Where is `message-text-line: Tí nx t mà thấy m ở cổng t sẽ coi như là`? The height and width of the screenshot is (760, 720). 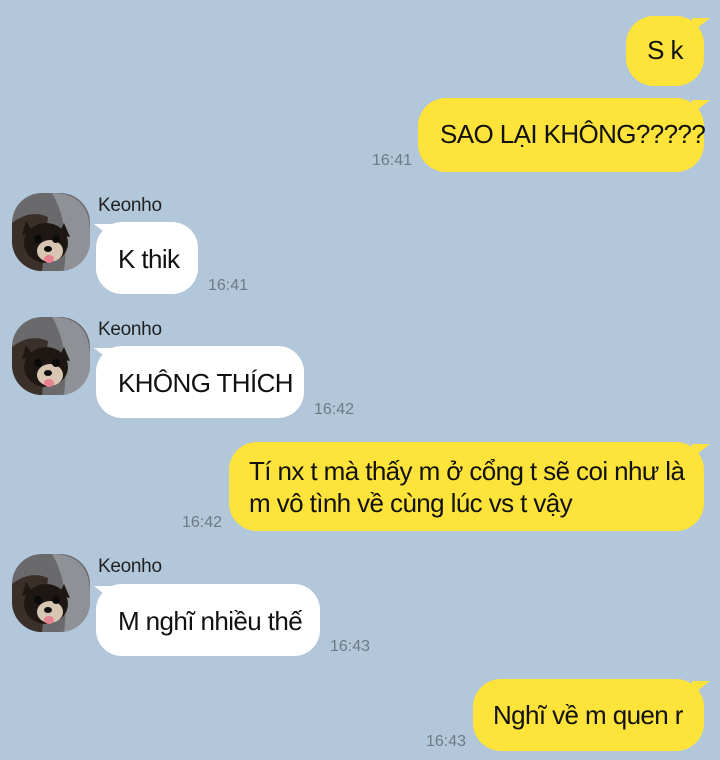
message-text-line: Tí nx t mà thấy m ở cổng t sẽ coi như là is located at coordinates (467, 471).